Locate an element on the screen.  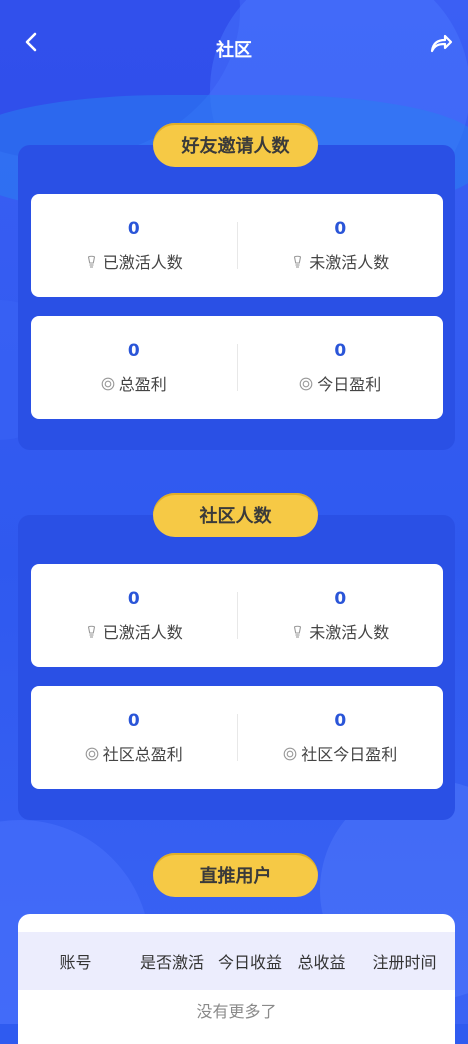
friend-today-profit-label: 今日盈利 is located at coordinates (349, 384).